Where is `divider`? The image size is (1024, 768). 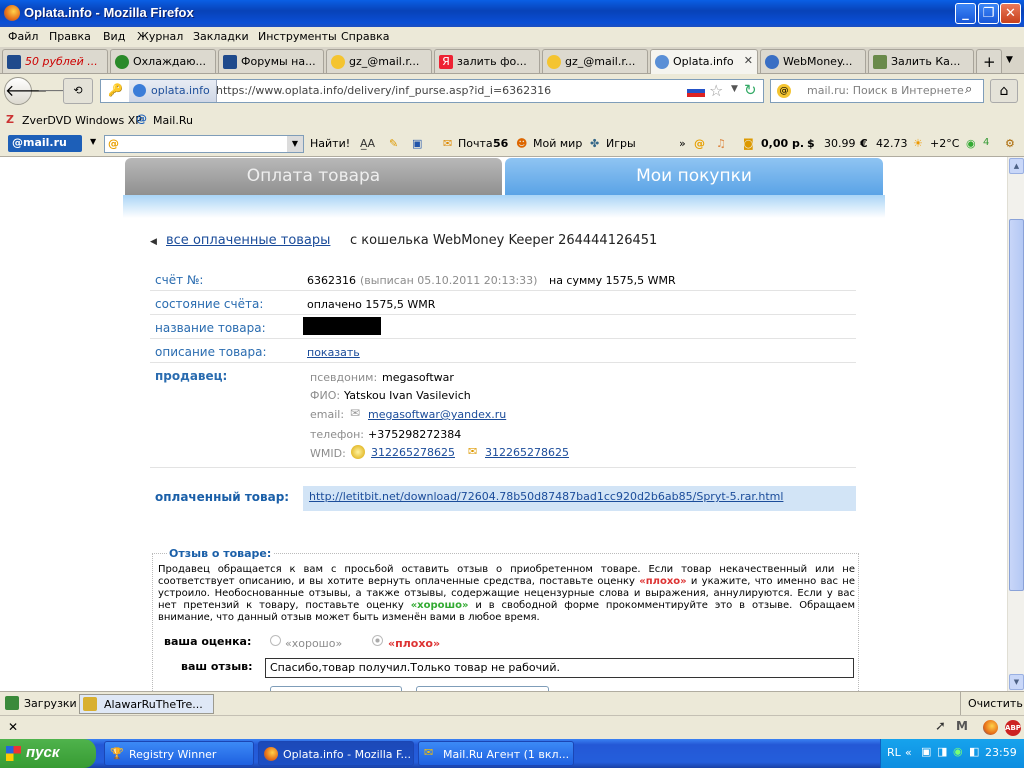
divider is located at coordinates (503, 362).